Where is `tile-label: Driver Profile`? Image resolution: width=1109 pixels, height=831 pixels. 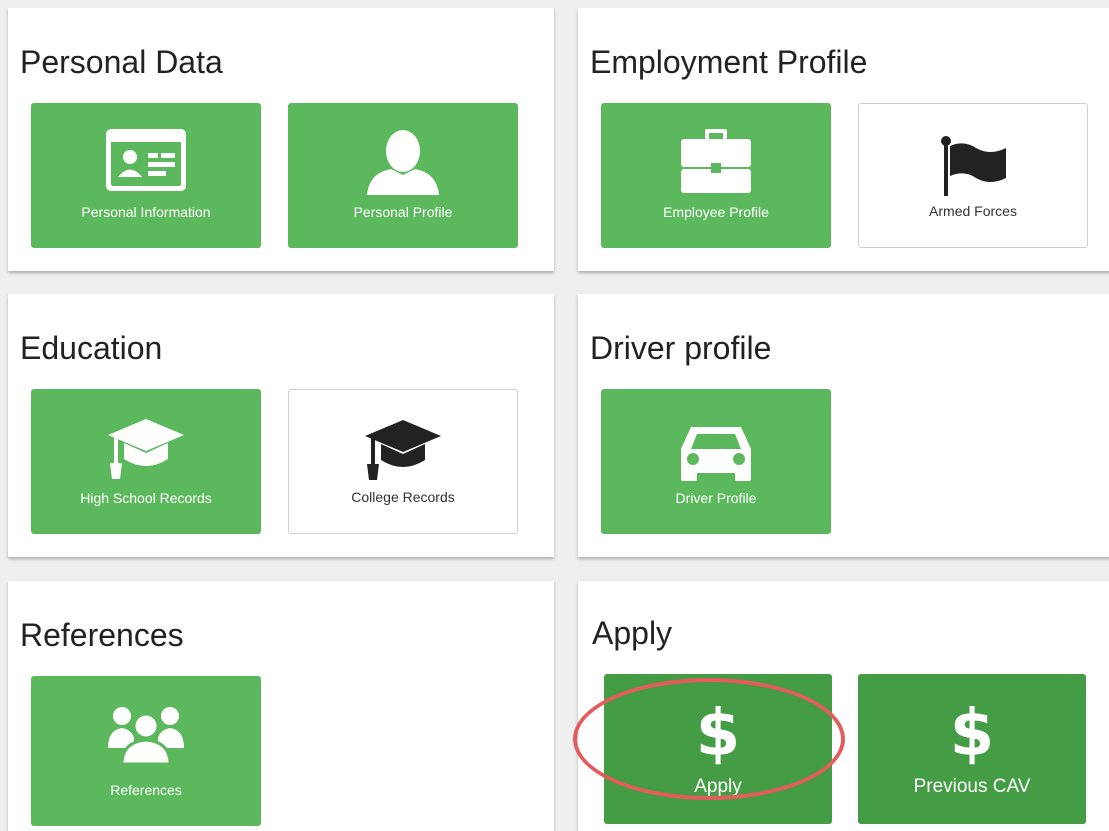 tile-label: Driver Profile is located at coordinates (716, 498).